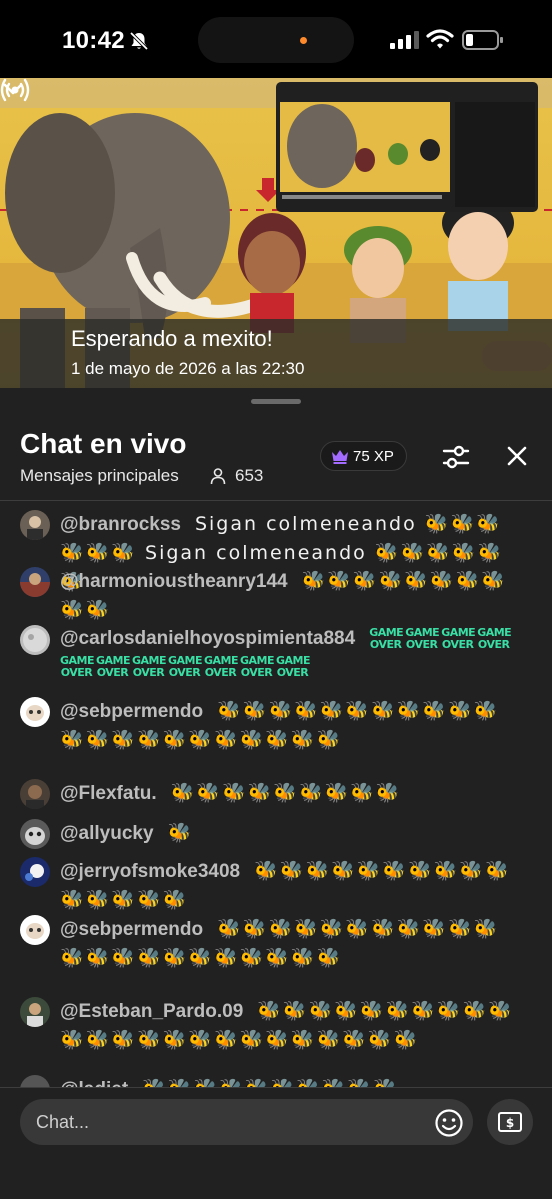 The width and height of the screenshot is (552, 1199). I want to click on message-text: @jerryofsmoke3408 🐝🐝🐝🐝🐝🐝🐝🐝🐝🐝🐝🐝🐝🐝🐝, so click(290, 886).